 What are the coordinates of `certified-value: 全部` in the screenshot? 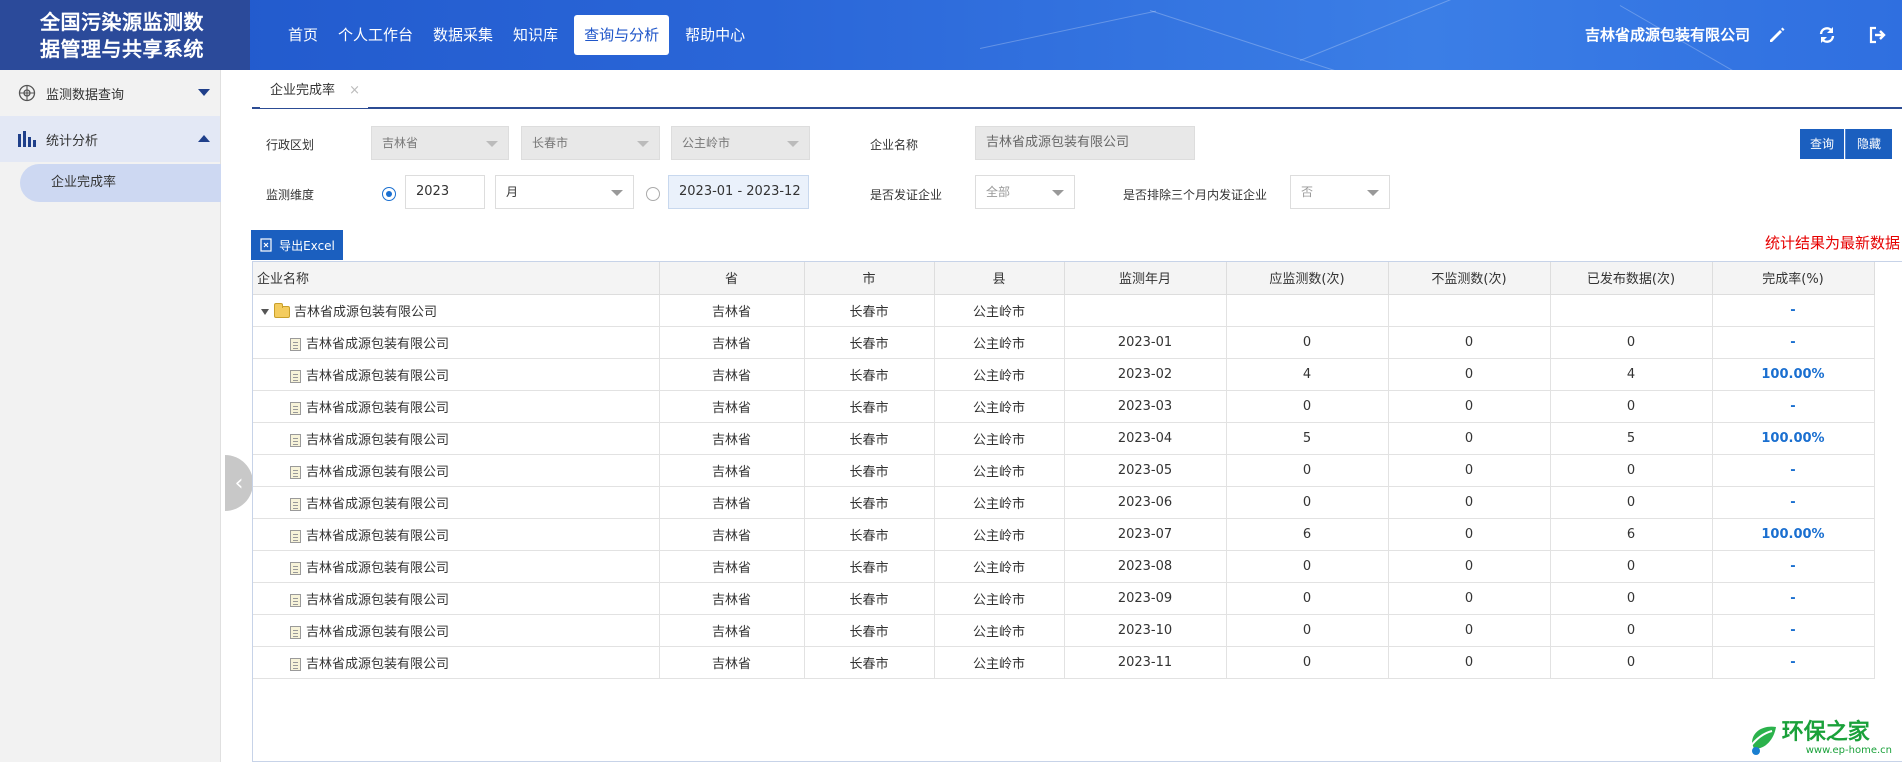 It's located at (998, 192).